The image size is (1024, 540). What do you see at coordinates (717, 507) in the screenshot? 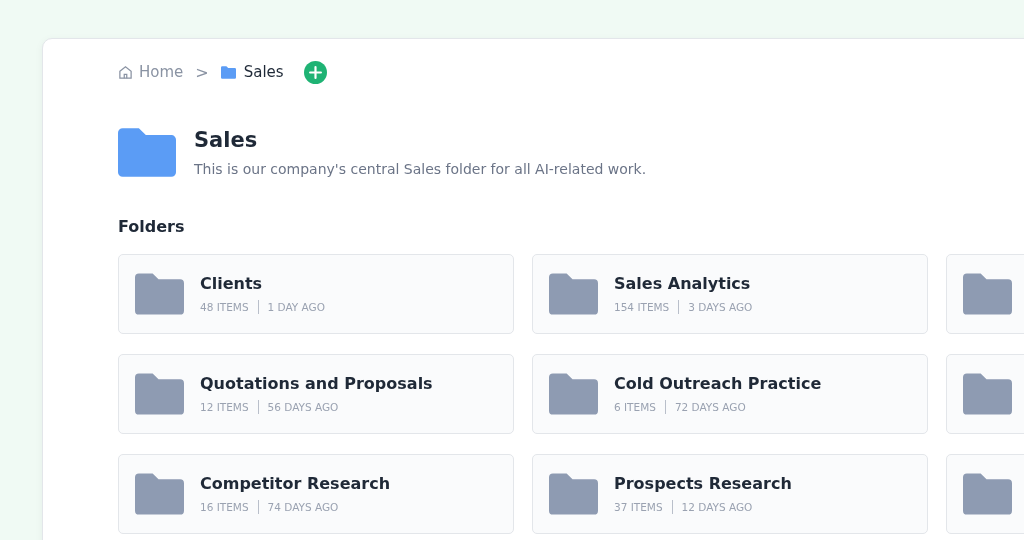
I see `updated-time: 12 DAYS AGO` at bounding box center [717, 507].